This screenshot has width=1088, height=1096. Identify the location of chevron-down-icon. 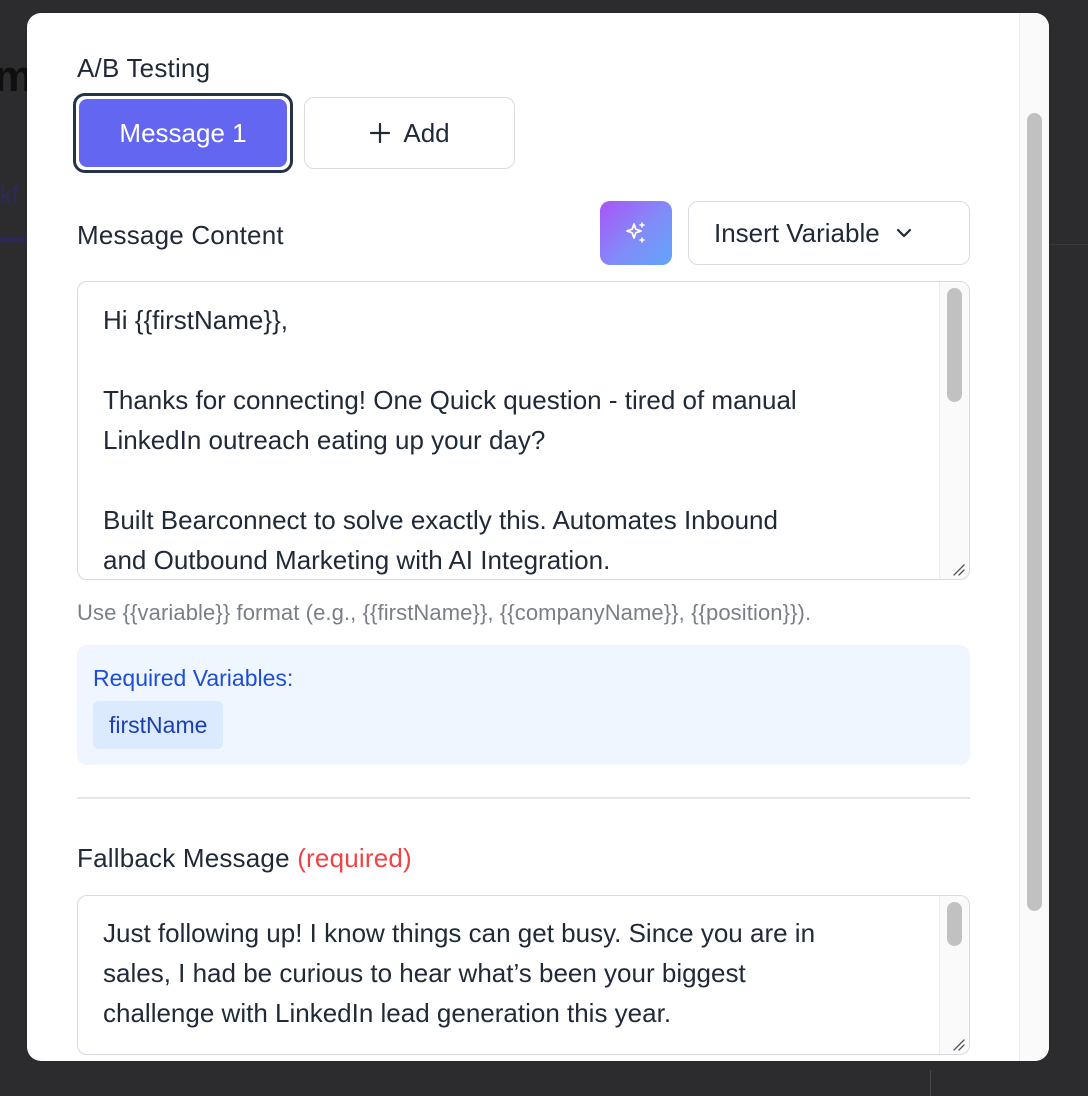
(903, 233).